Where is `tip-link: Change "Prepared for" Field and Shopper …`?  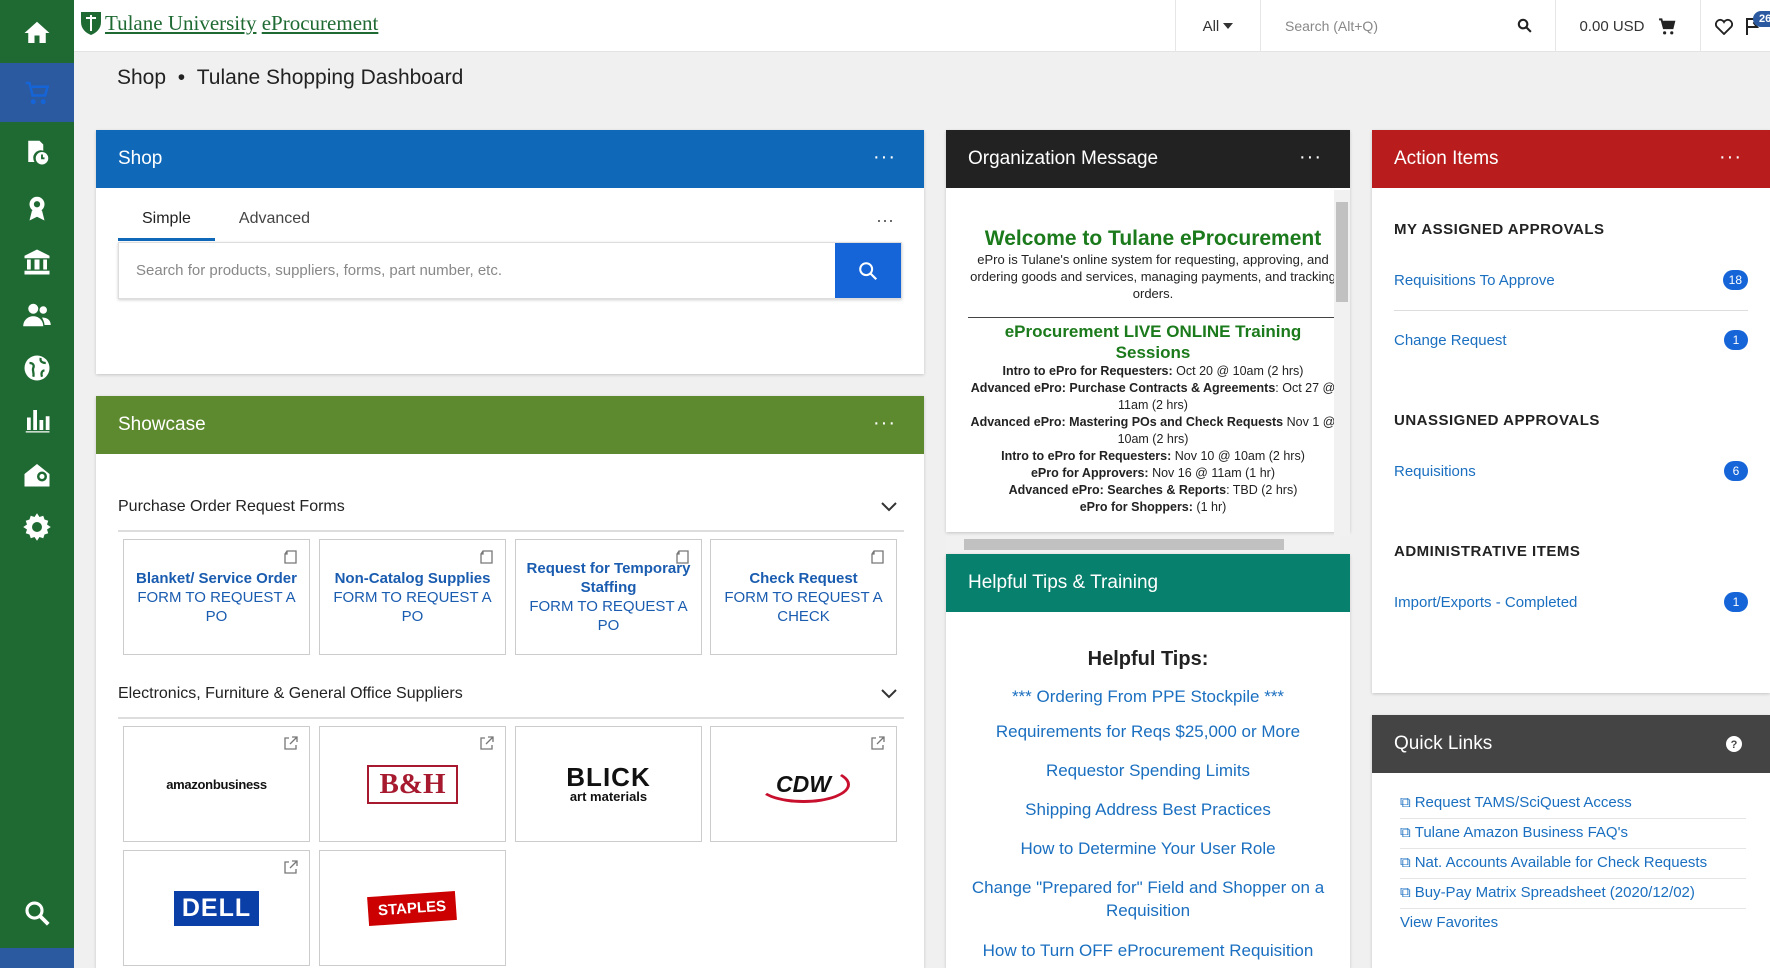 tip-link: Change "Prepared for" Field and Shopper … is located at coordinates (1148, 899).